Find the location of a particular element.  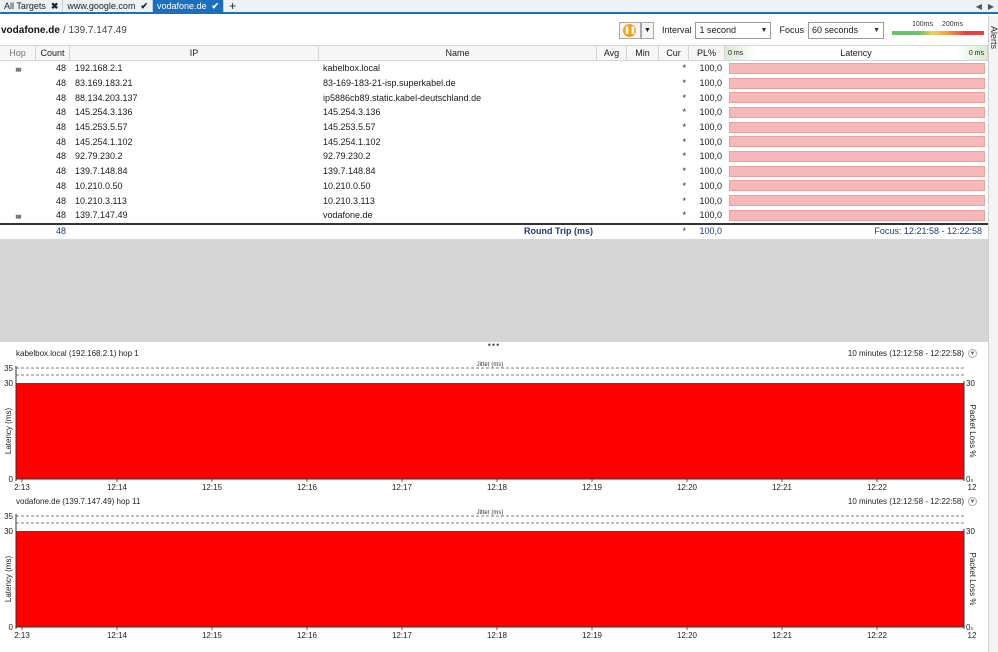

name-cell: 83-169-183-21-isp.superkabel.de is located at coordinates (389, 83).